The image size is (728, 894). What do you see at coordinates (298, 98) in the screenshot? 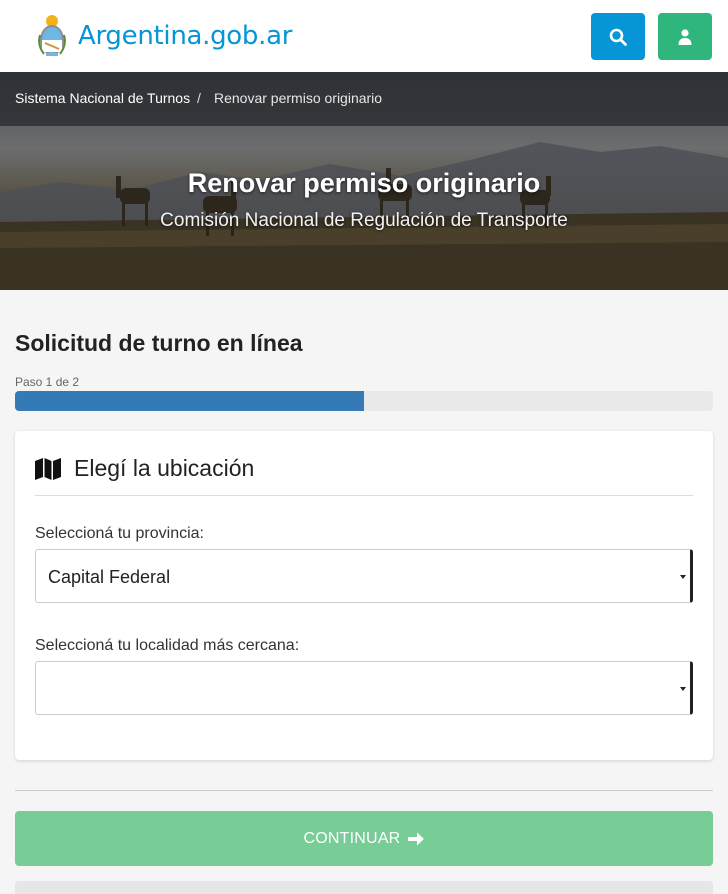
I see `breadcrumb-current: Renovar permiso originario` at bounding box center [298, 98].